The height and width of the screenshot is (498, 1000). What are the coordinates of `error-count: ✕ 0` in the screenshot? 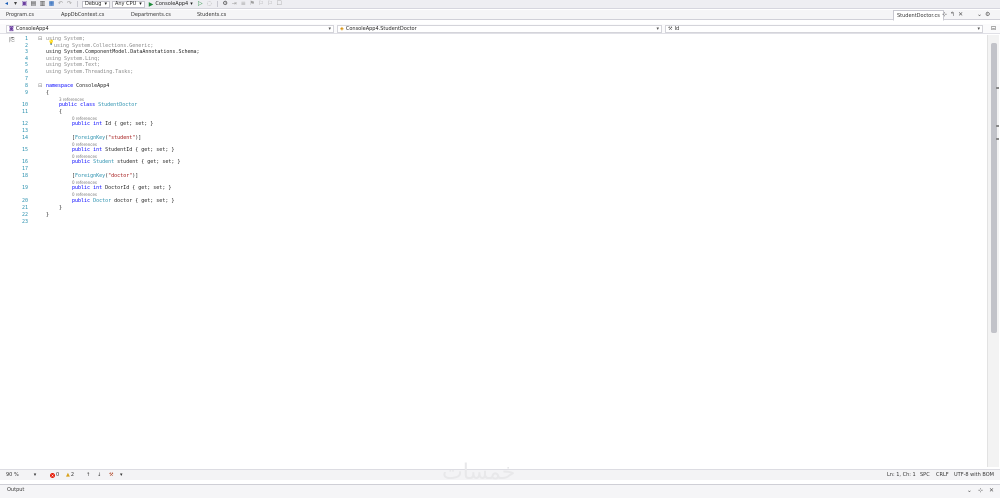 It's located at (54, 475).